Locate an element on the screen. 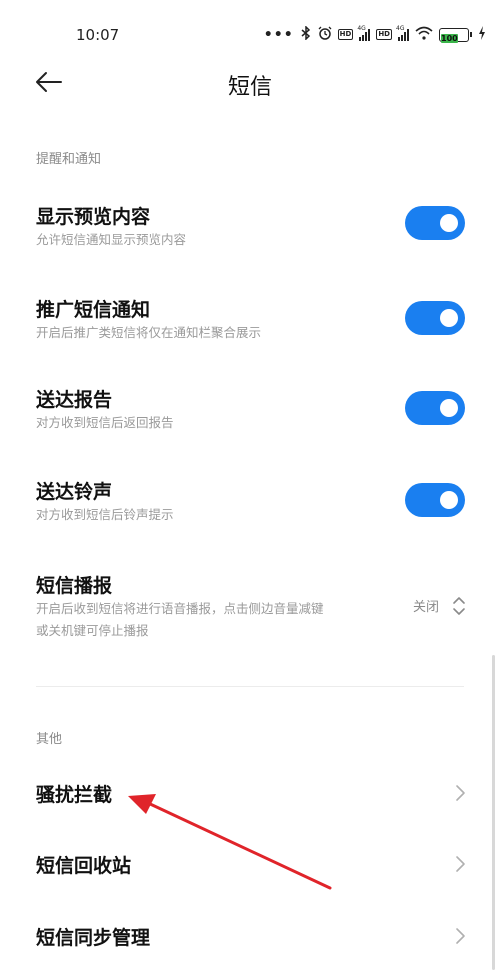 Image resolution: width=500 pixels, height=970 pixels. section-title-other: 其他 is located at coordinates (49, 739).